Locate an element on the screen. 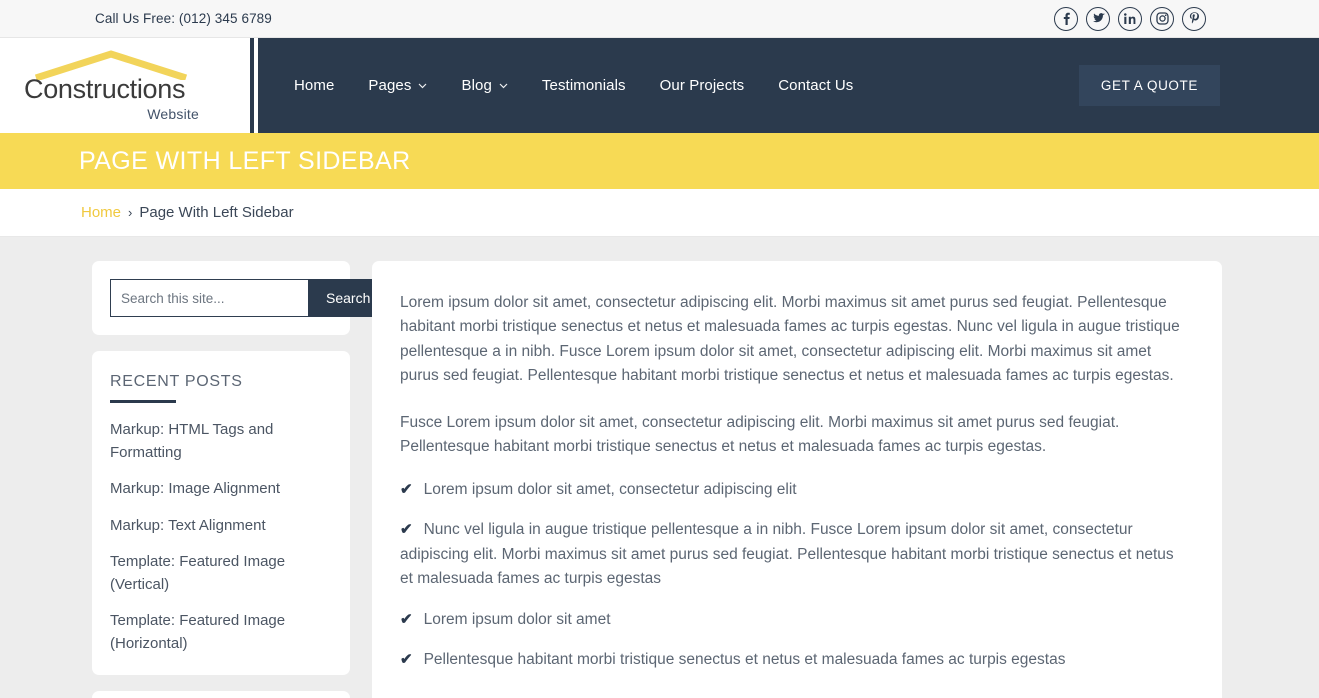  list-item: Template: Featured Image (Vertical) is located at coordinates (221, 573).